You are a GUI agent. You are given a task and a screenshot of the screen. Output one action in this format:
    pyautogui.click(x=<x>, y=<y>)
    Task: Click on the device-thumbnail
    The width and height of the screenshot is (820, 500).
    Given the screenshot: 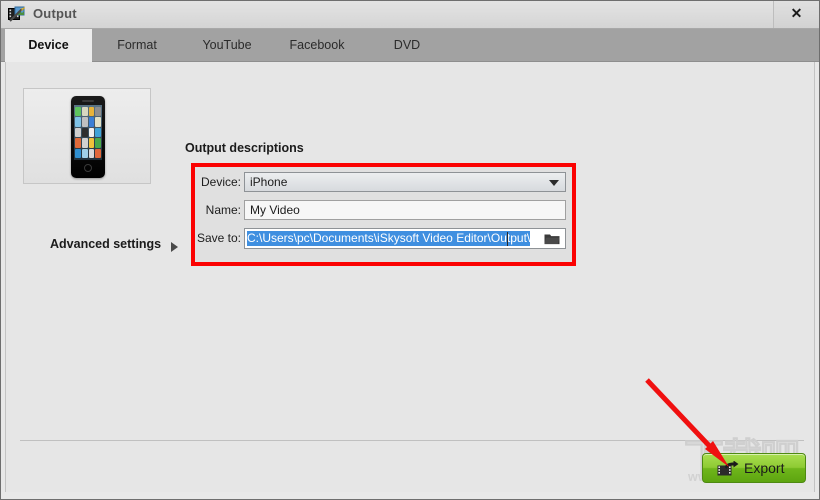 What is the action you would take?
    pyautogui.click(x=87, y=136)
    